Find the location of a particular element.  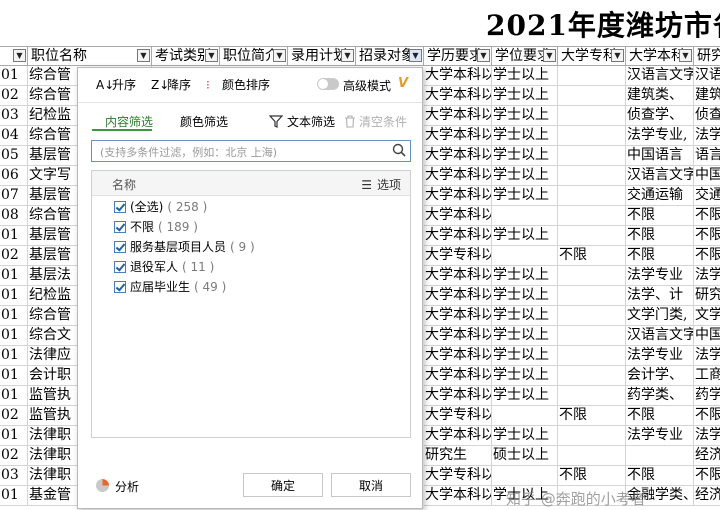

table-cell: 侦查 is located at coordinates (707, 116).